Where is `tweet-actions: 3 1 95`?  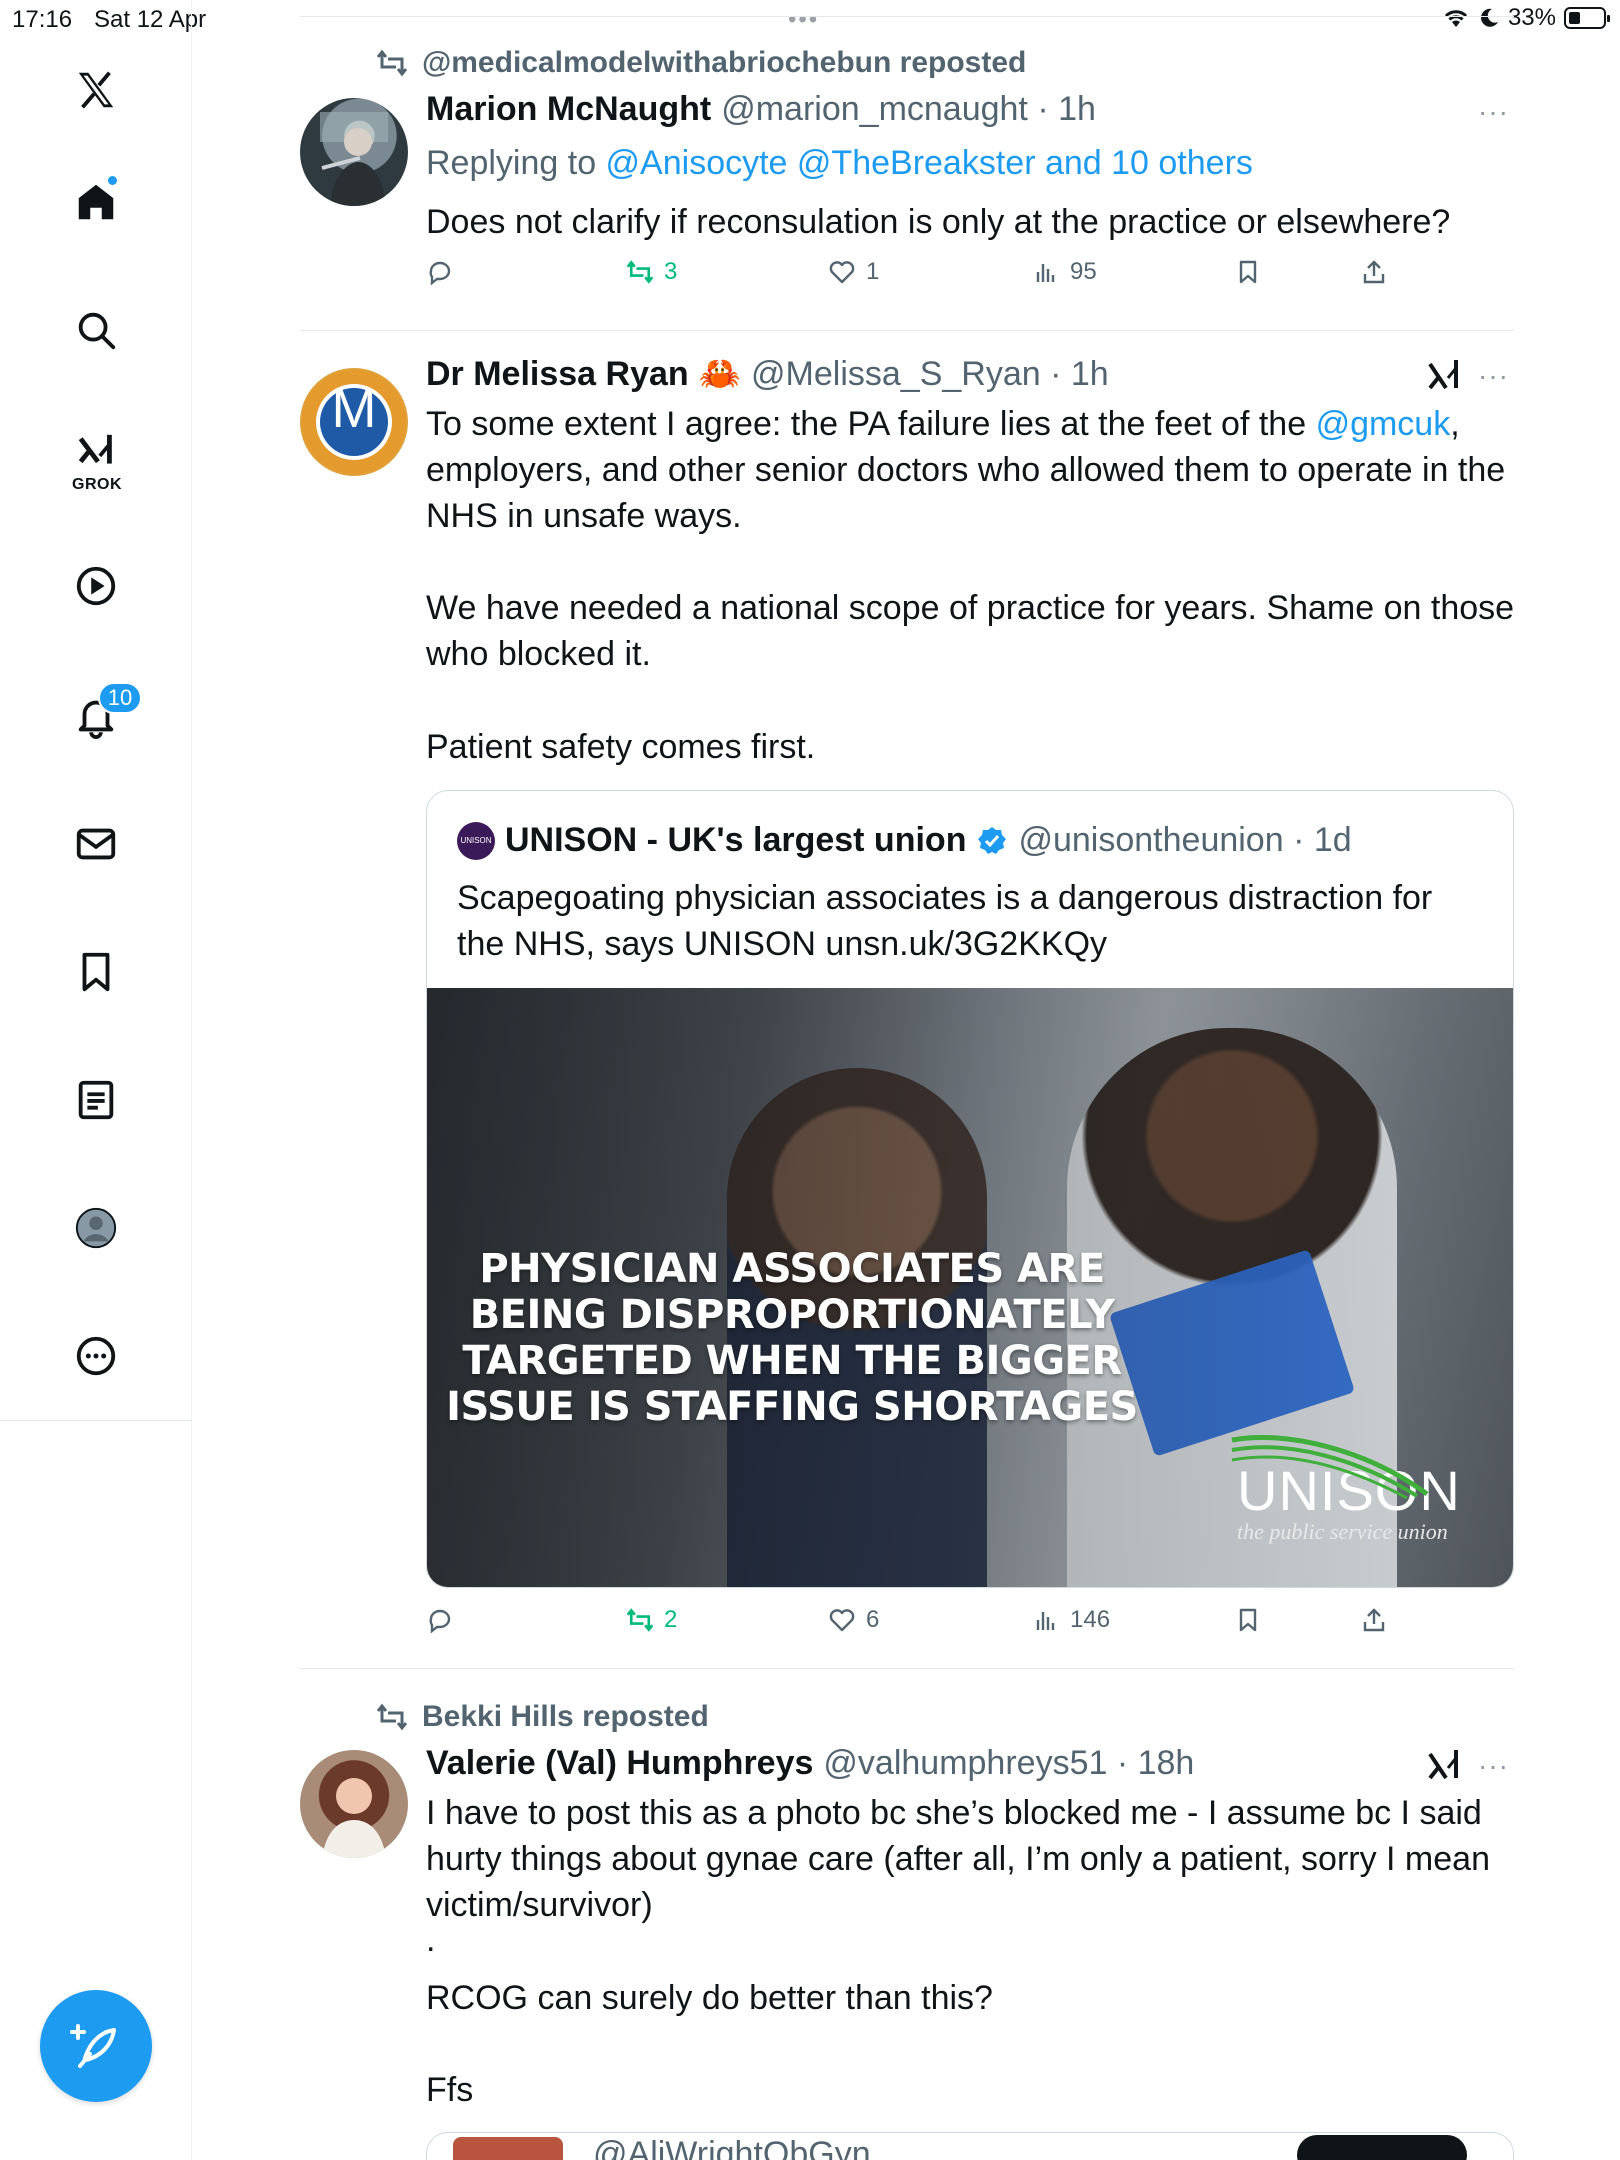
tweet-actions: 3 1 95 is located at coordinates (916, 278).